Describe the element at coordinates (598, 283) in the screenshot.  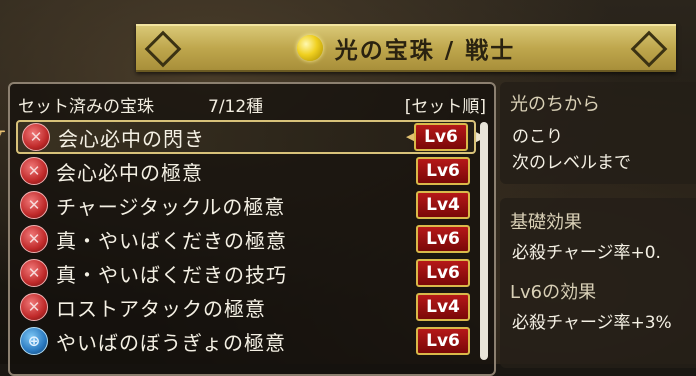
I see `effect-panel: 基礎効果 必殺チャージ率+0. Lv6の効果 必殺チャージ率+3%` at that location.